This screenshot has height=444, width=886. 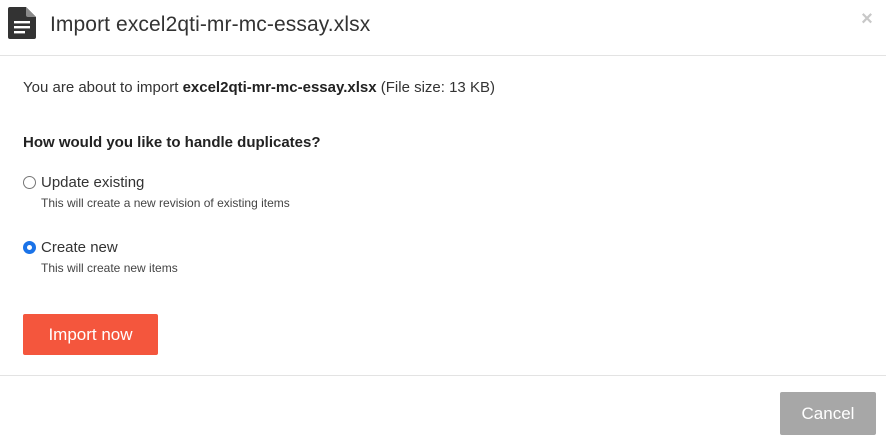 I want to click on dialog-title: Import excel2qti-mr-mc-essay.xlsx, so click(x=210, y=24).